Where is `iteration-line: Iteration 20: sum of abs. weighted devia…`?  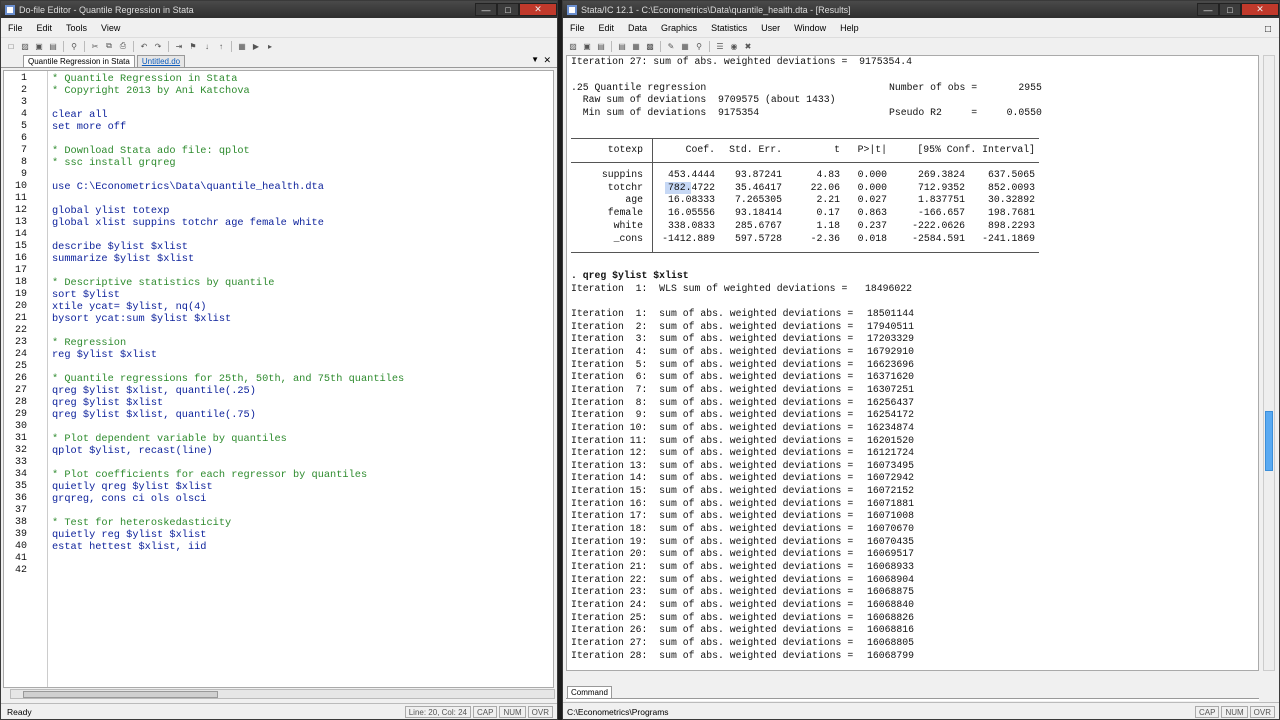
iteration-line: Iteration 20: sum of abs. weighted devia… is located at coordinates (721, 554).